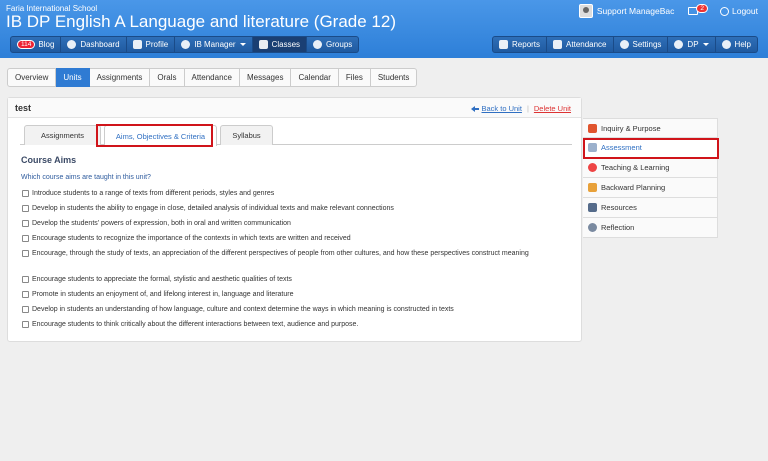 This screenshot has height=461, width=768. What do you see at coordinates (246, 135) in the screenshot?
I see `subtab-syllabus: Syllabus` at bounding box center [246, 135].